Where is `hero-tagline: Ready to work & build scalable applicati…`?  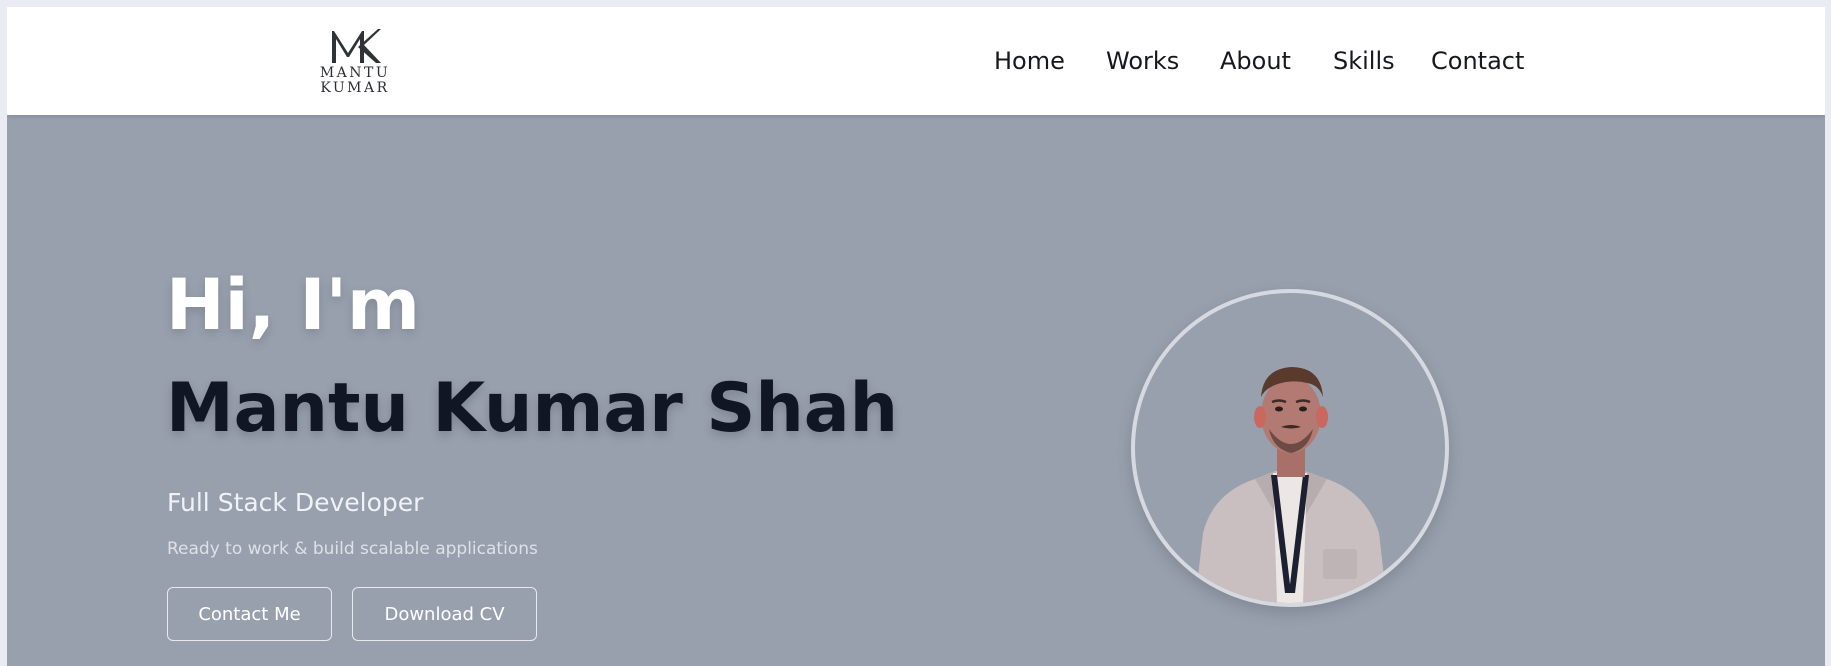
hero-tagline: Ready to work & build scalable applicati… is located at coordinates (352, 549).